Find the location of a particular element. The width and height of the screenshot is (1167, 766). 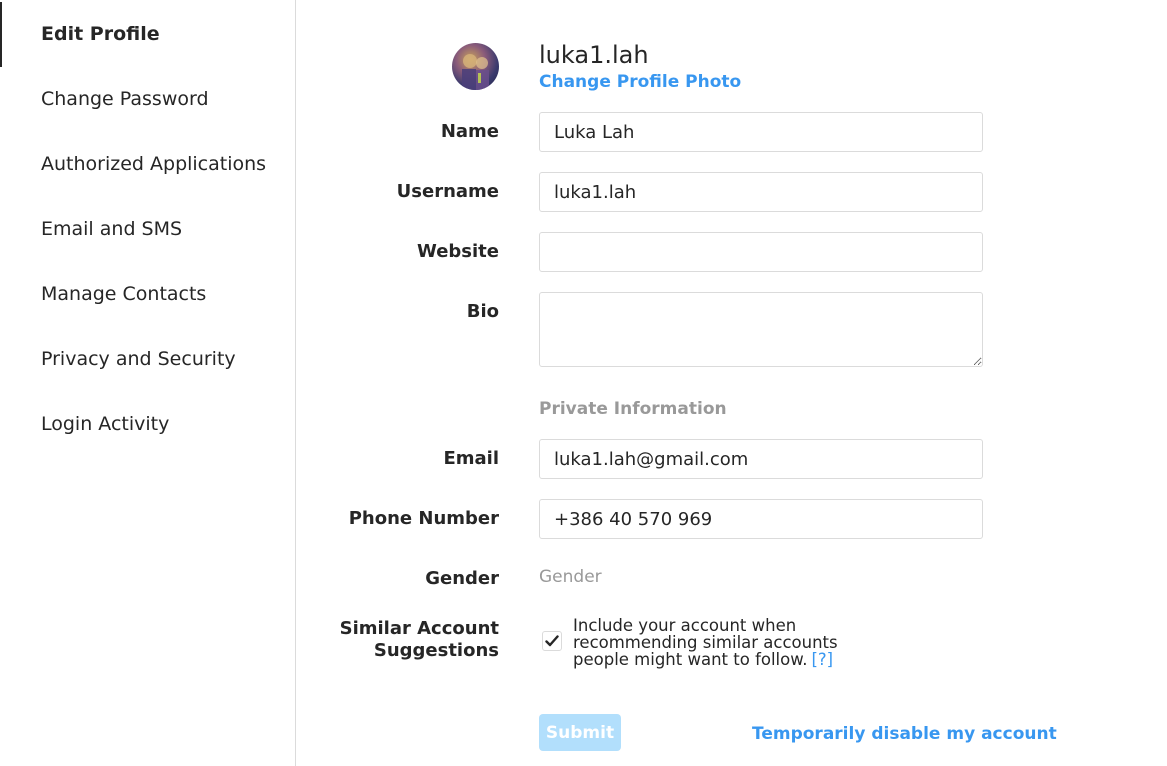

sidebar-item-email-and-sms: Email and SMS is located at coordinates (147, 229).